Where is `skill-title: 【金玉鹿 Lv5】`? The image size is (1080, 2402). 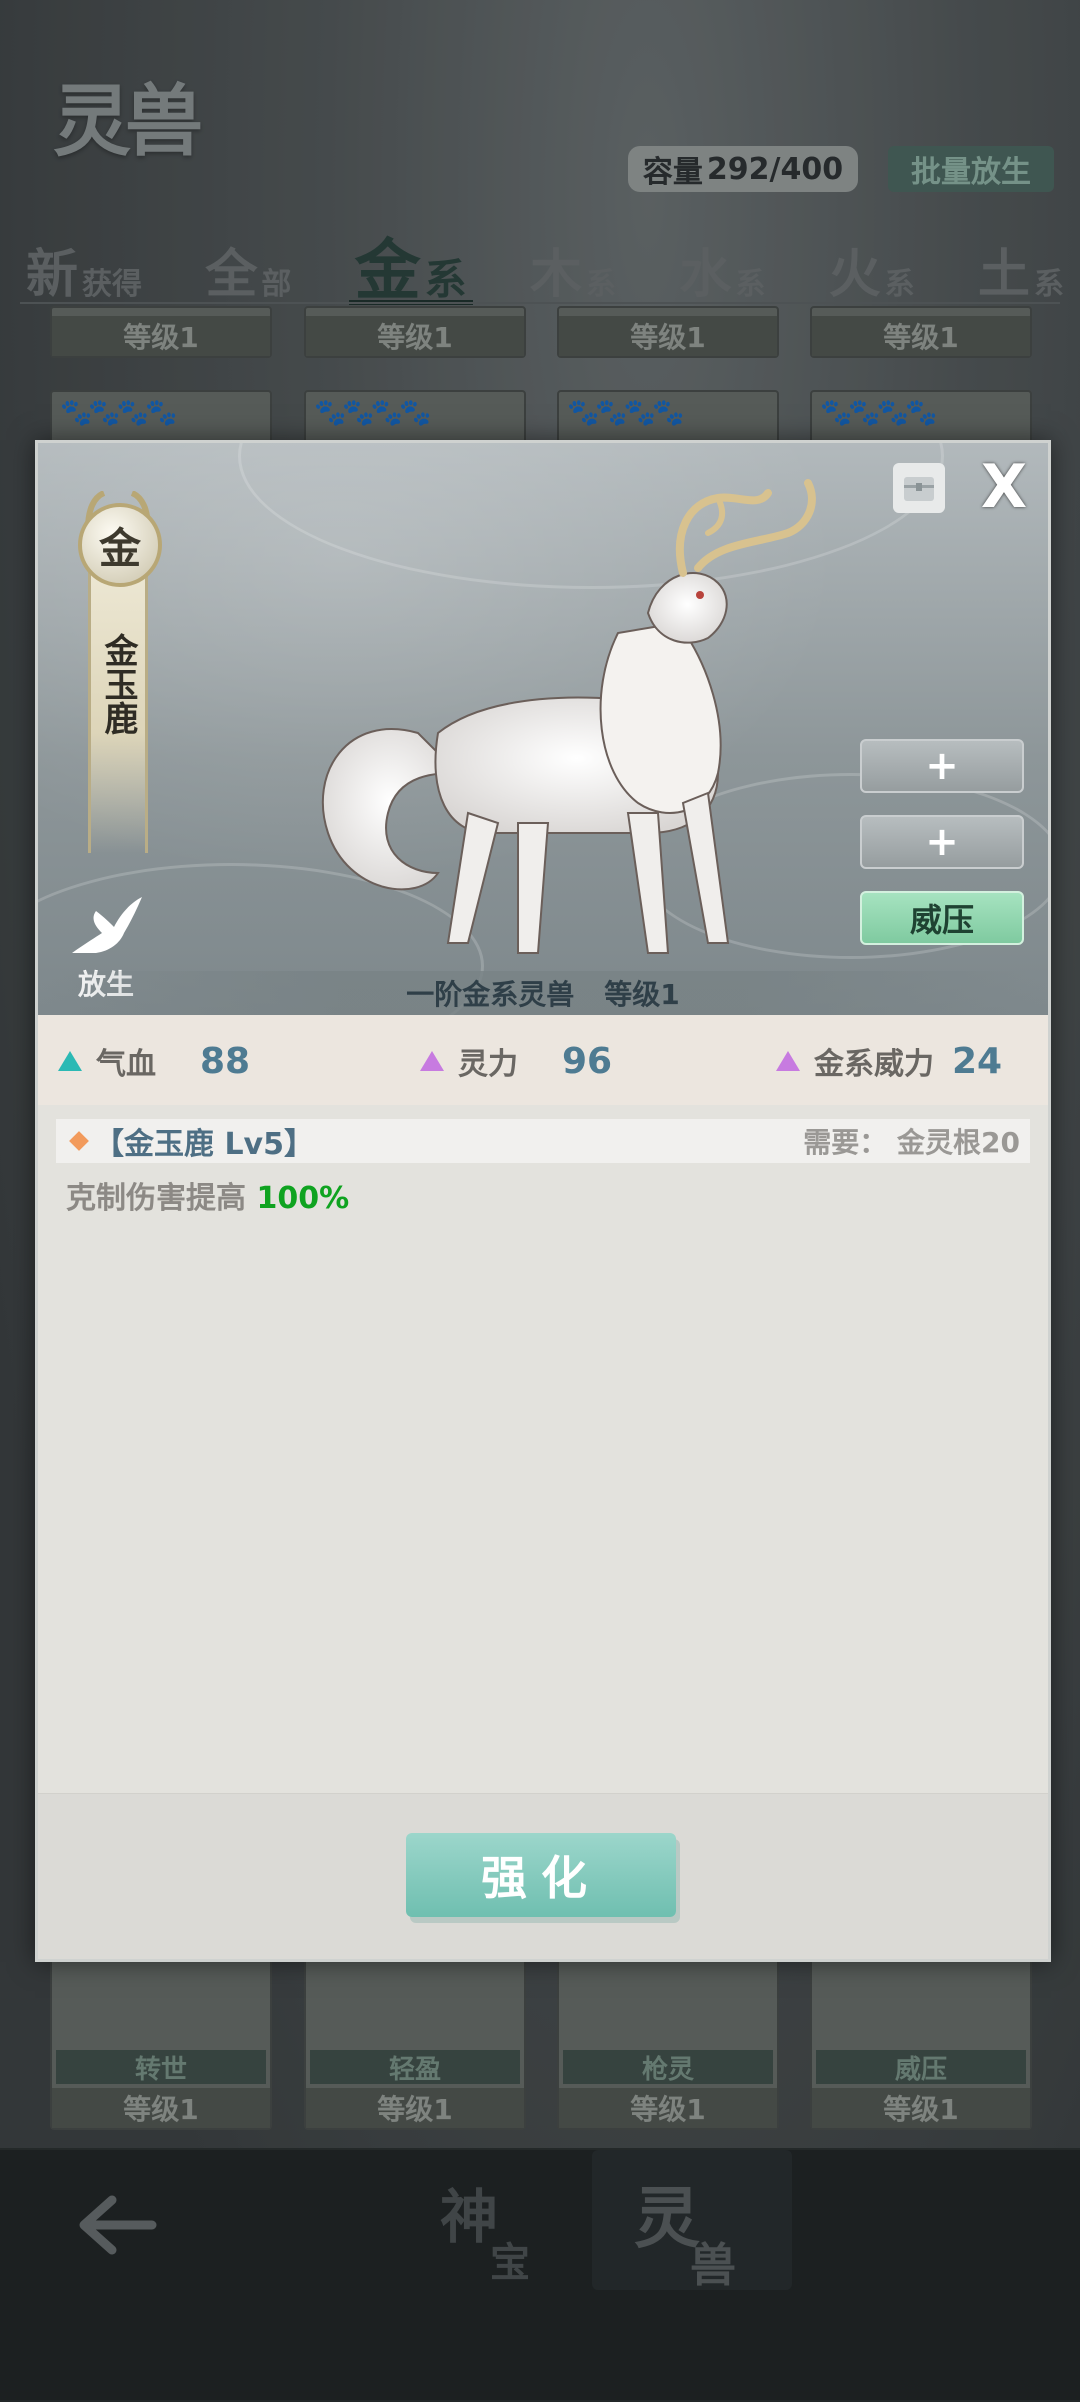
skill-title: 【金玉鹿 Lv5】 is located at coordinates (204, 1144).